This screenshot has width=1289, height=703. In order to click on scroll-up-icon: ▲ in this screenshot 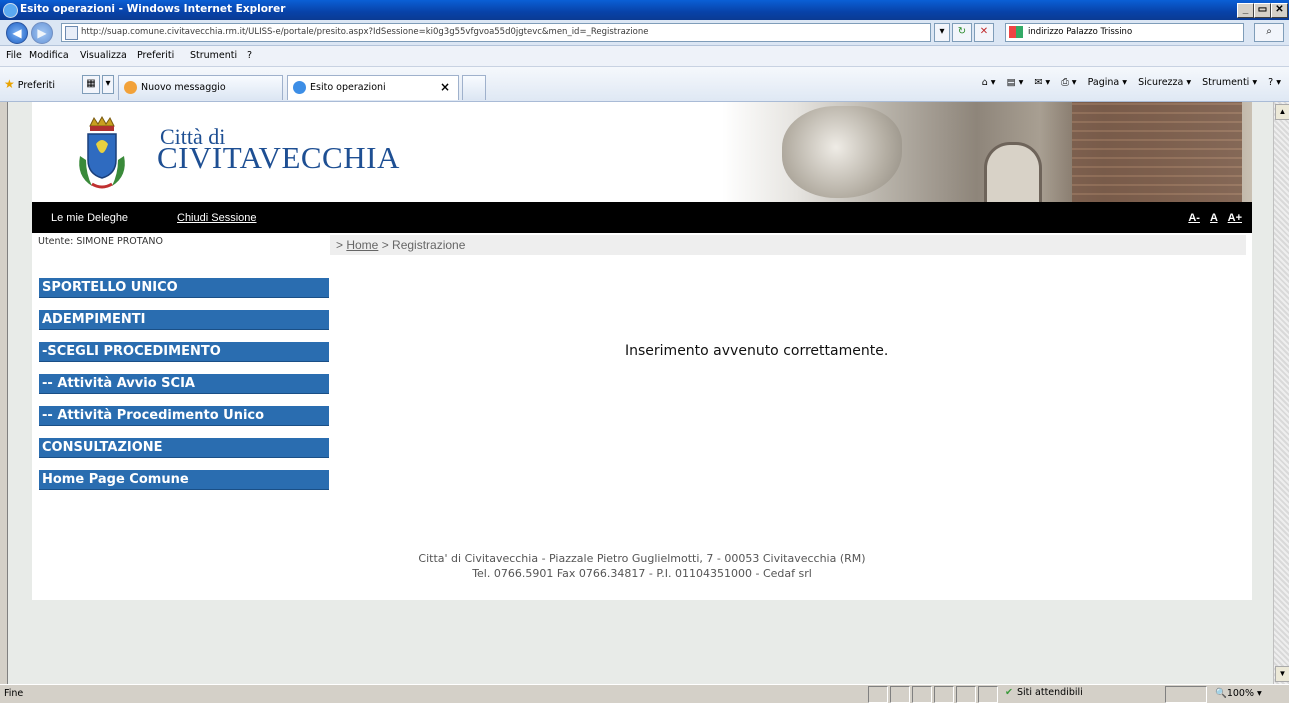, I will do `click(1282, 112)`.